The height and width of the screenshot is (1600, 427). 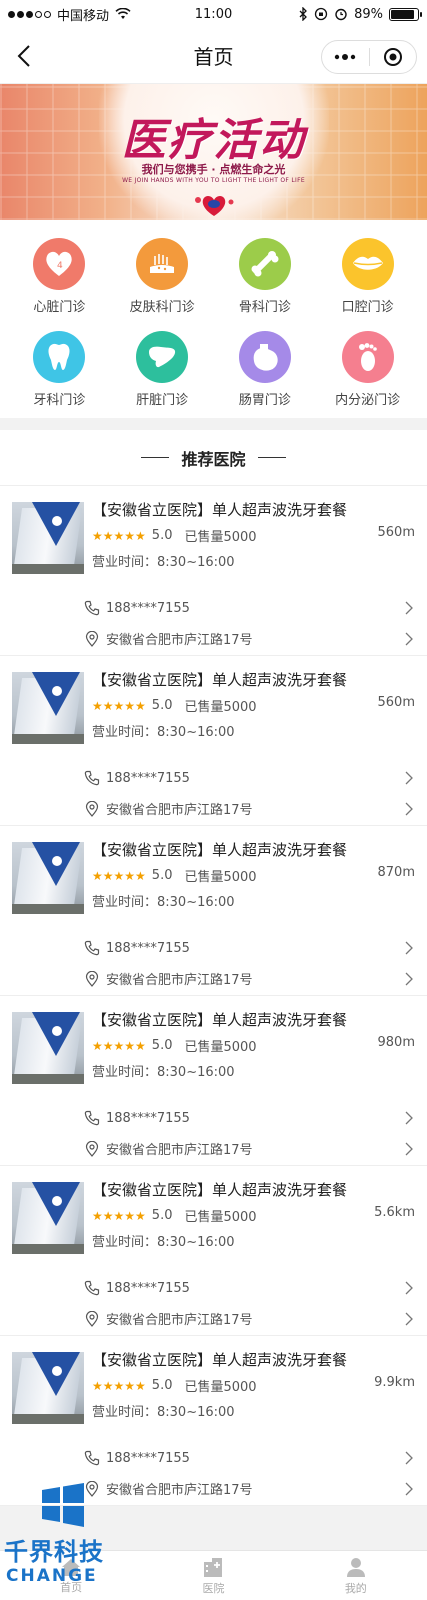 I want to click on tab-label: 我的, so click(x=355, y=1588).